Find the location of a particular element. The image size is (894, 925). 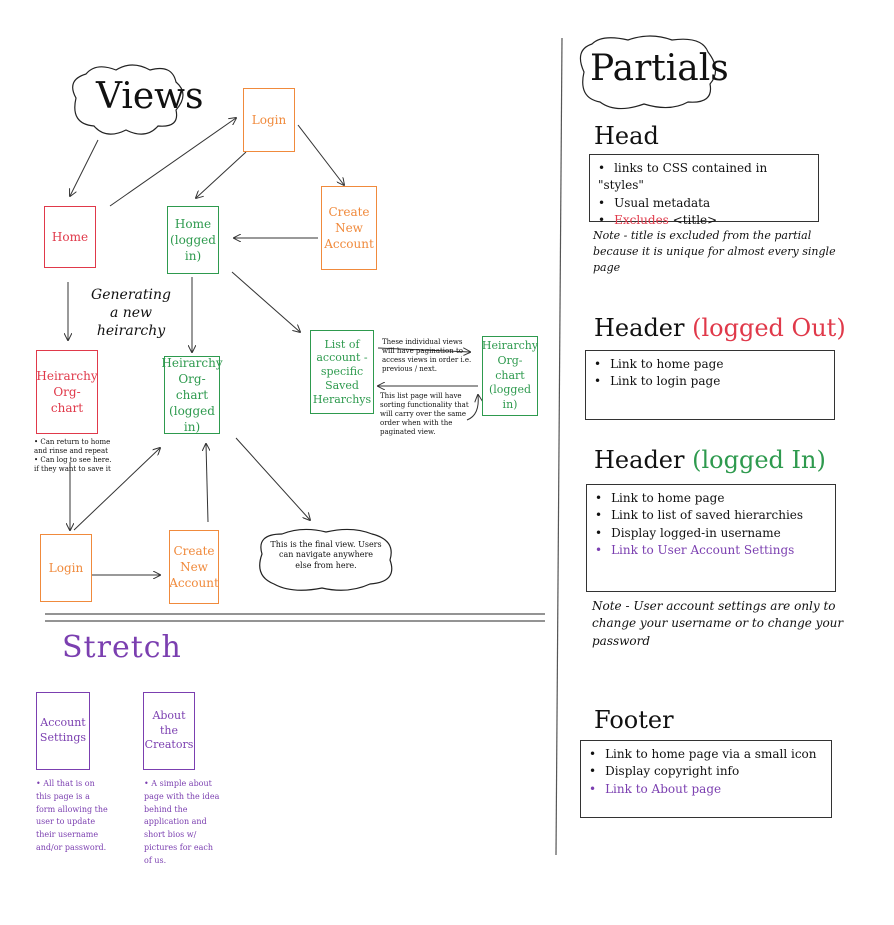

footer-item-3: Link to About page is located at coordinates (706, 789).